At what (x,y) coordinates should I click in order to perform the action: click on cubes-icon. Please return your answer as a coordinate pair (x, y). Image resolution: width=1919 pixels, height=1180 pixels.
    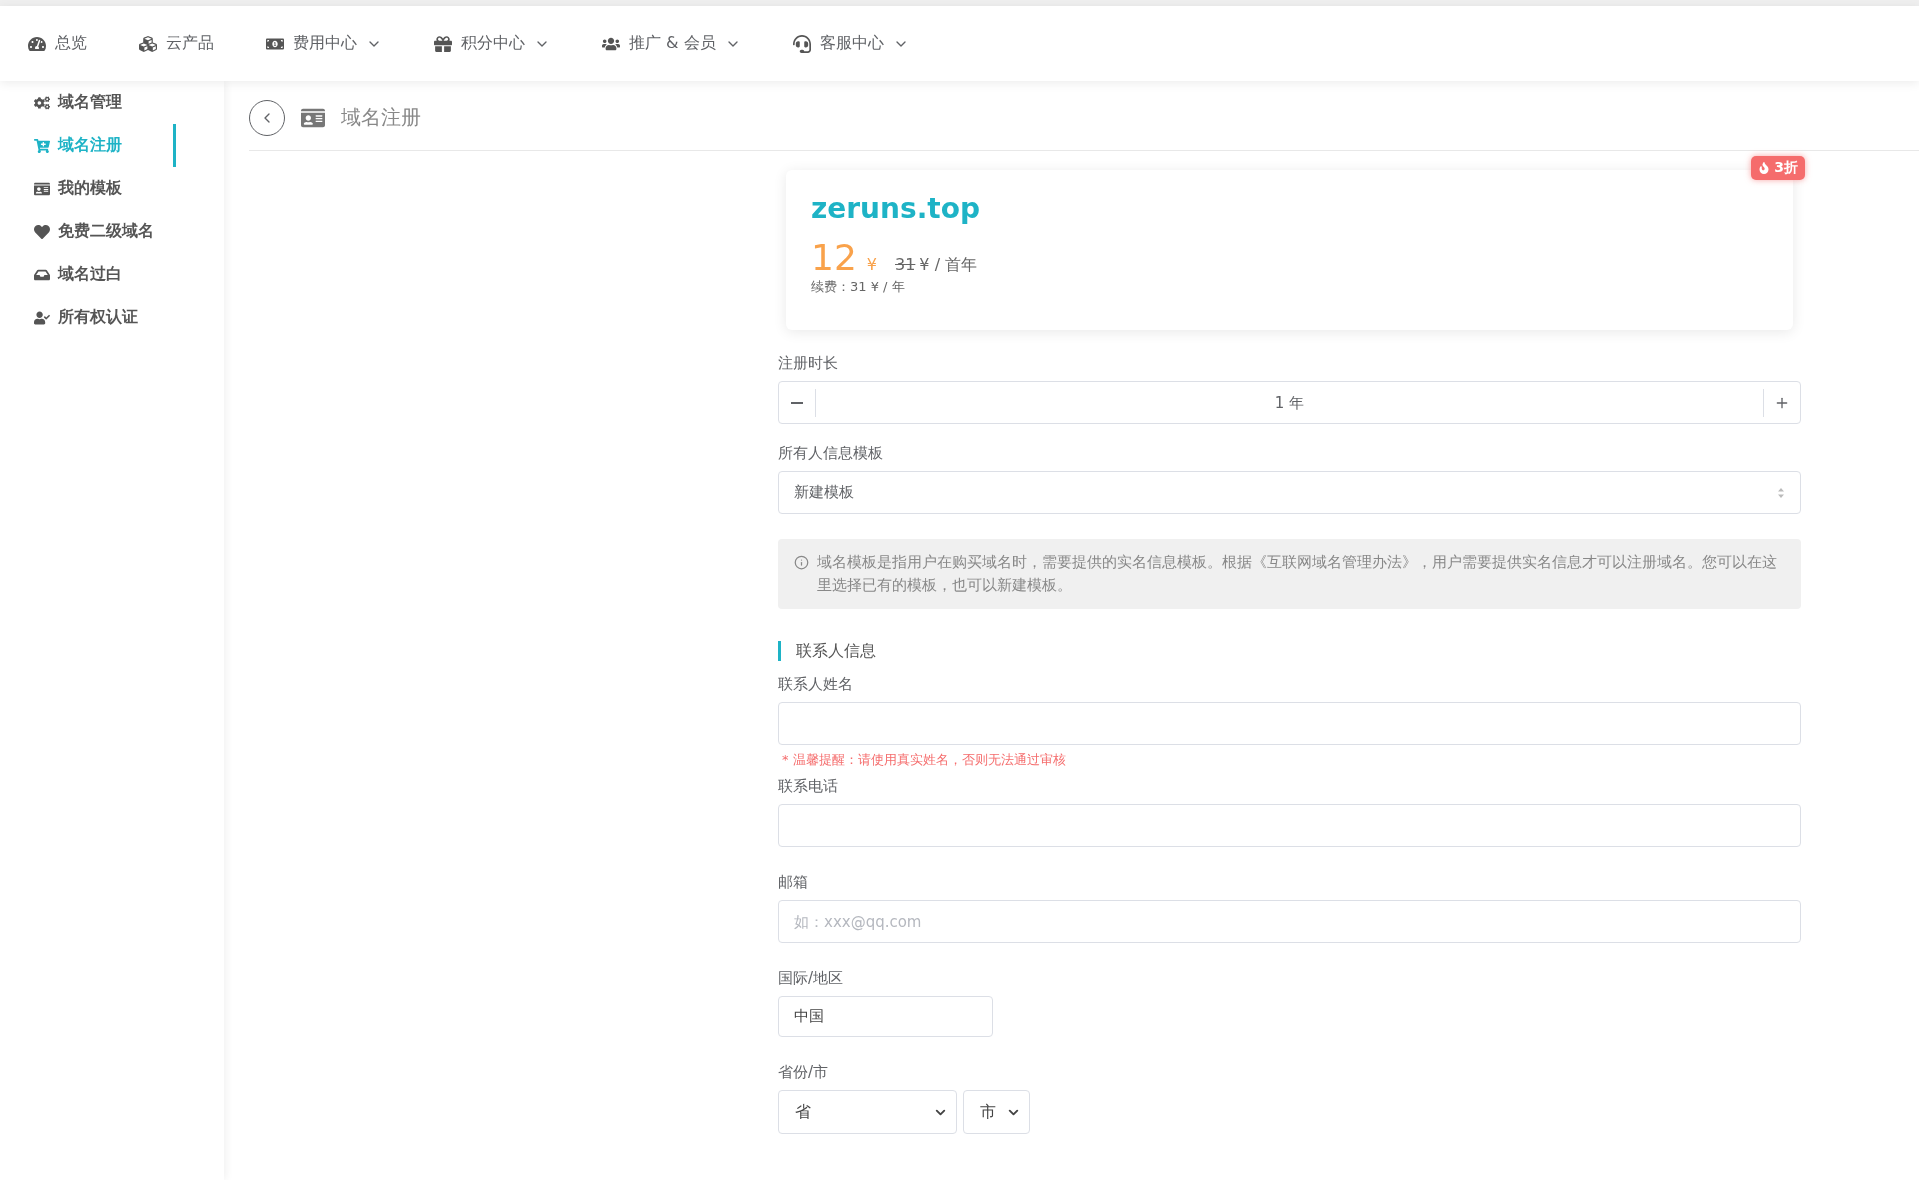
    Looking at the image, I should click on (148, 43).